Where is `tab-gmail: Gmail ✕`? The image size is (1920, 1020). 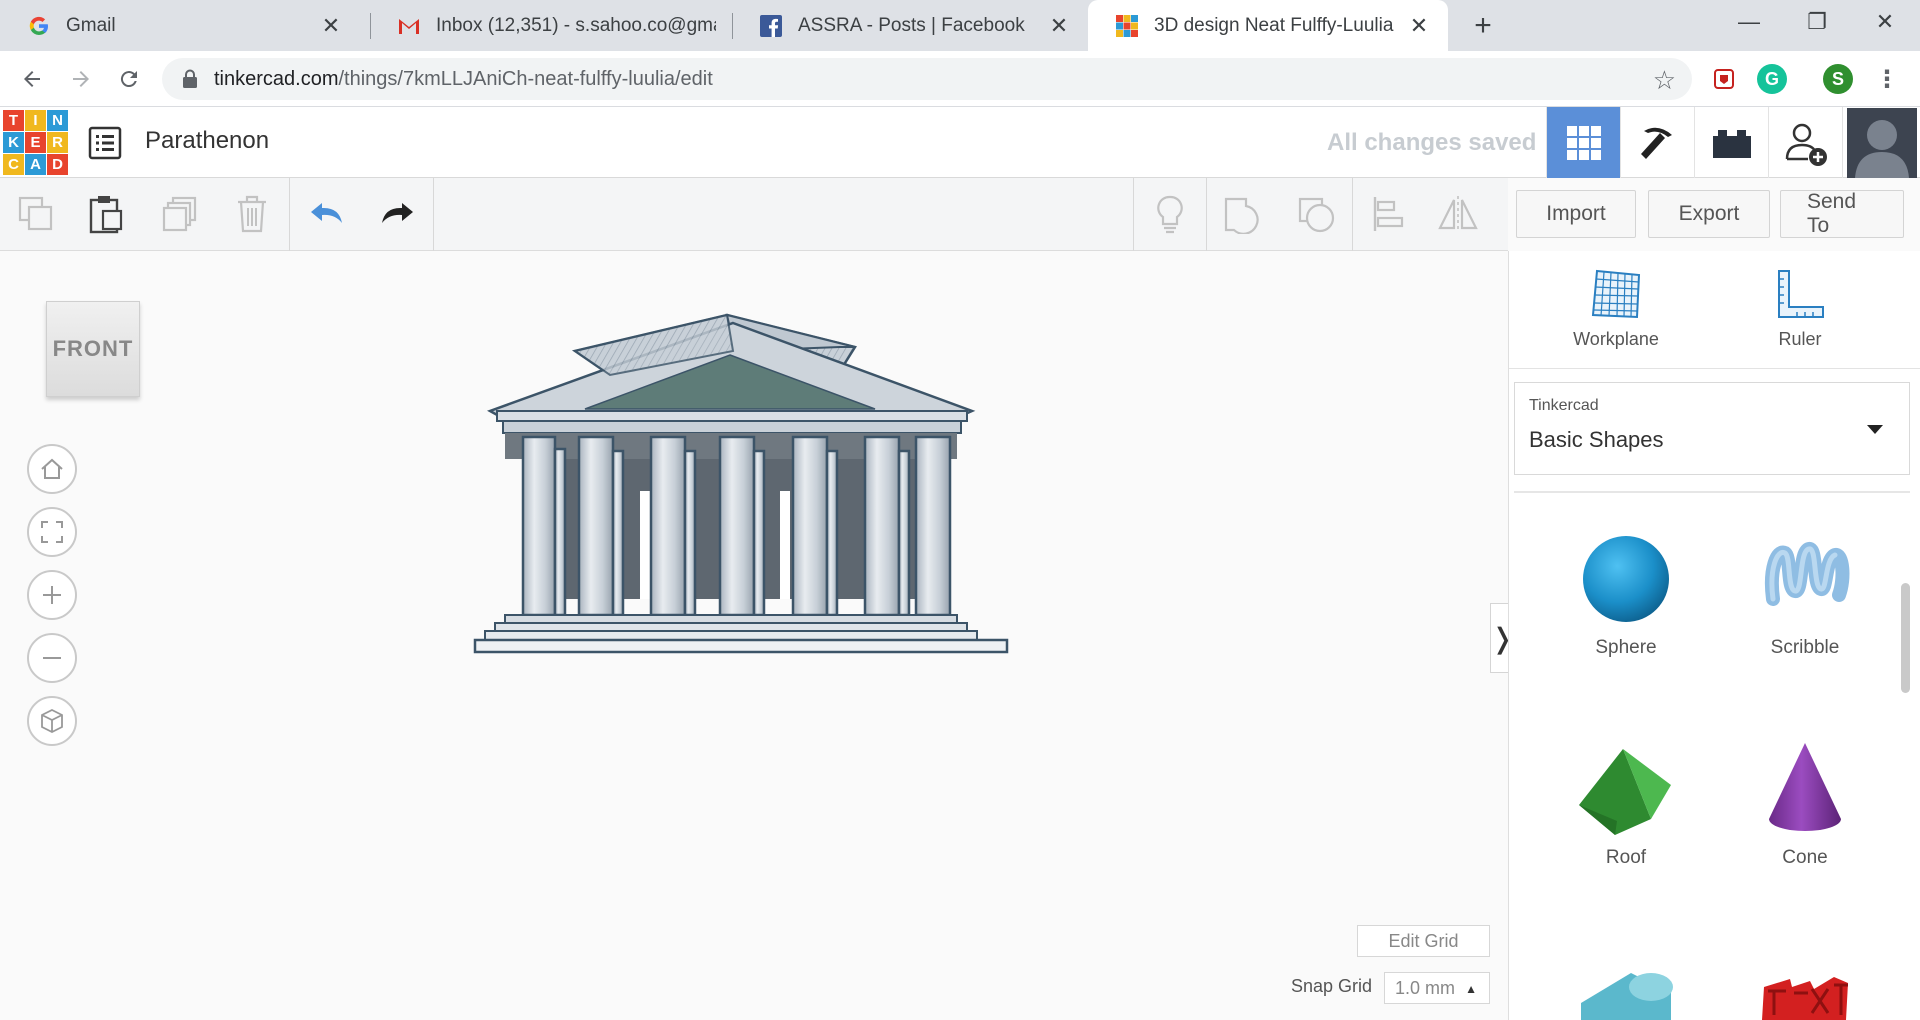
tab-gmail: Gmail ✕ is located at coordinates (180, 25).